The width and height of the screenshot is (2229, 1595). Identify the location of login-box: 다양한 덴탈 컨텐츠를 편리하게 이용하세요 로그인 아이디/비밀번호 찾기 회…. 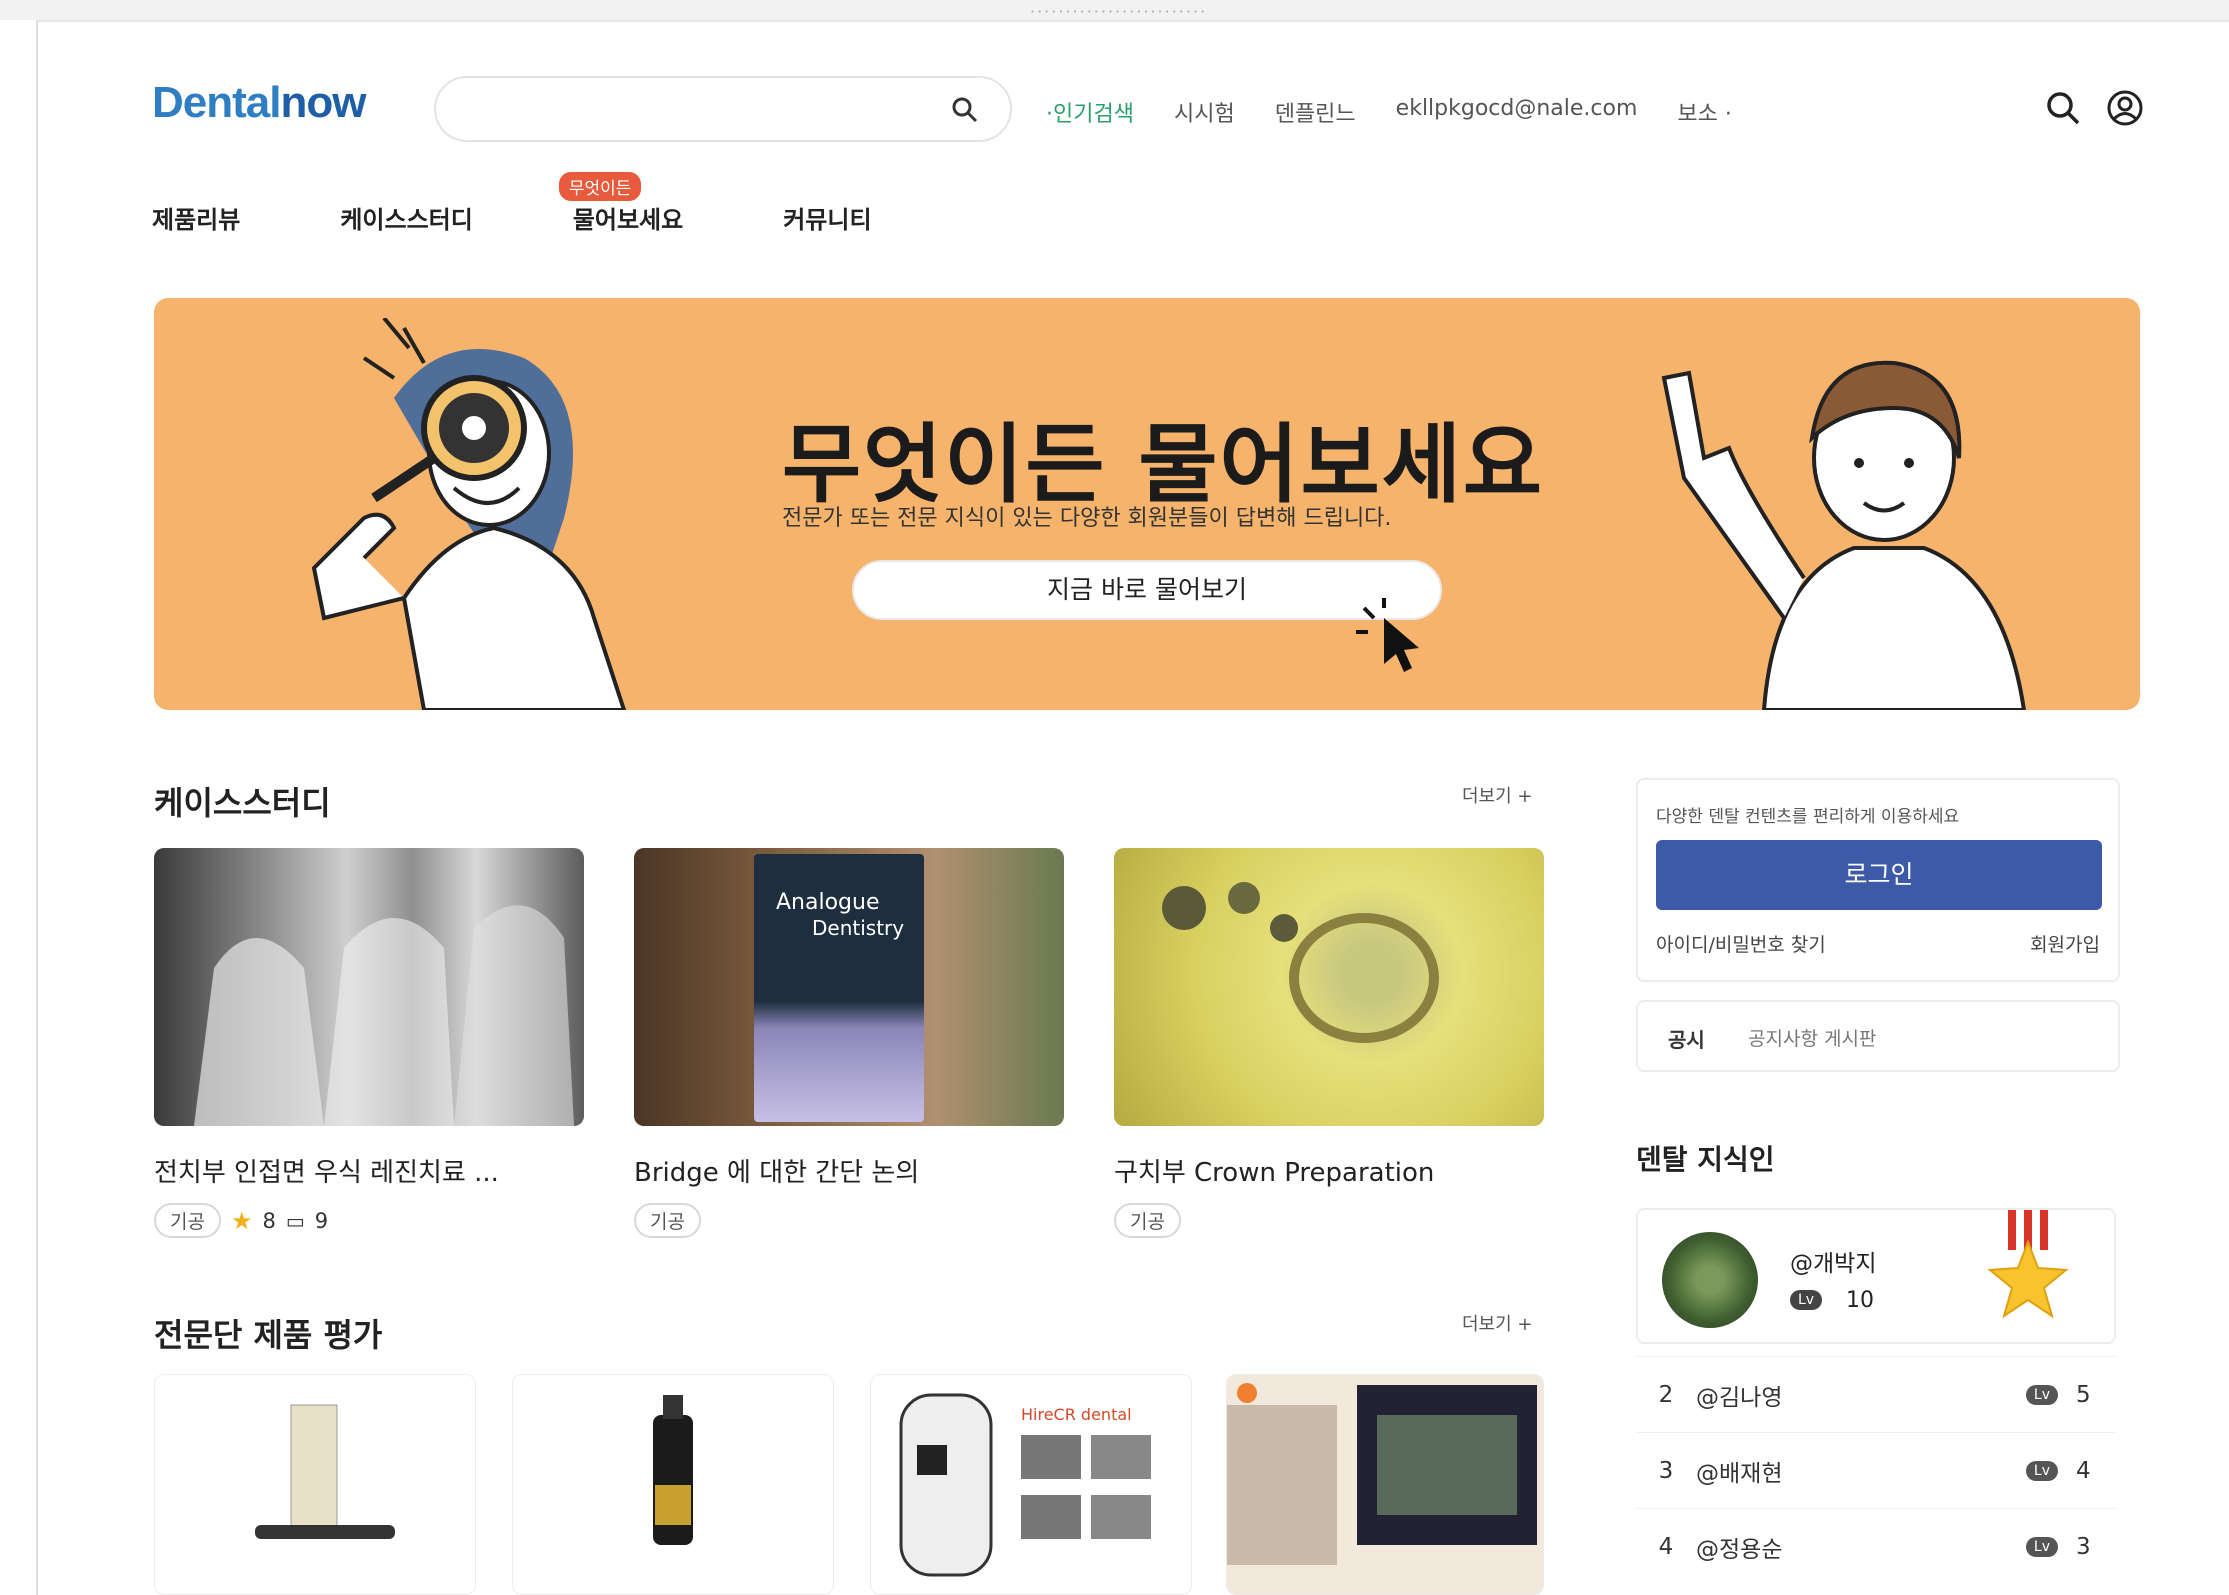
(1878, 880).